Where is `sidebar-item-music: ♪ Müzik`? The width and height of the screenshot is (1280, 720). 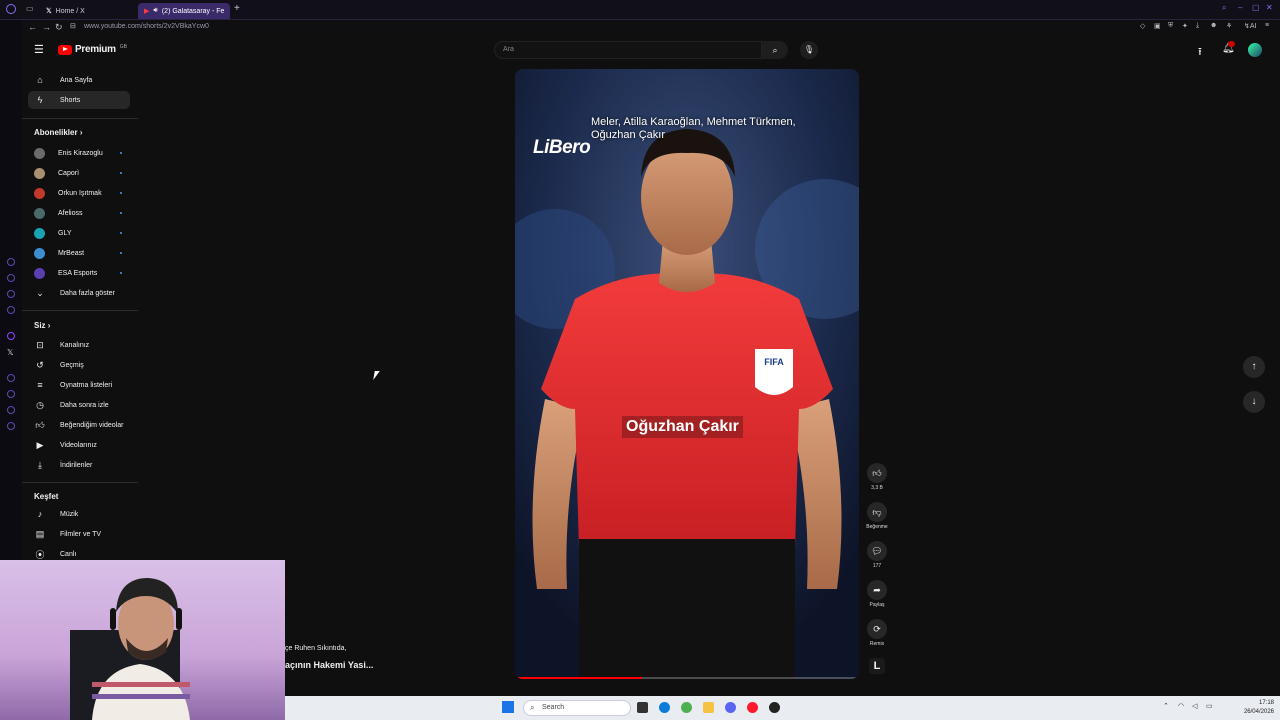
sidebar-item-music: ♪ Müzik is located at coordinates (79, 514).